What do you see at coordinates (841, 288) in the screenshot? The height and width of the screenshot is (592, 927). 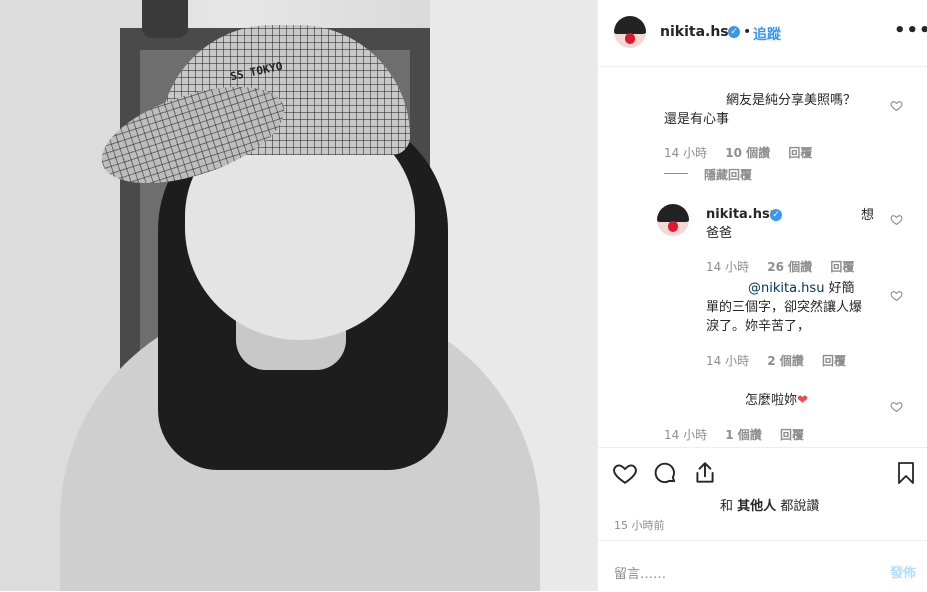 I see `reply-text-line1: 好簡` at bounding box center [841, 288].